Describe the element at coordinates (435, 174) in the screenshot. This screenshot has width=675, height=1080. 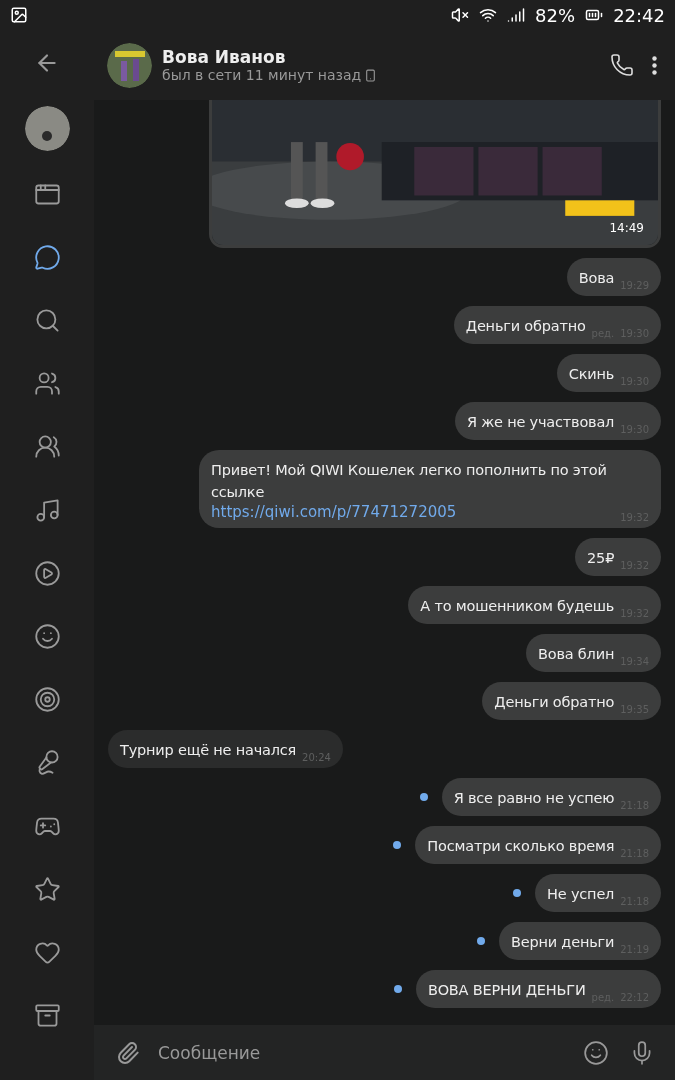
I see `image-message: 14:49` at that location.